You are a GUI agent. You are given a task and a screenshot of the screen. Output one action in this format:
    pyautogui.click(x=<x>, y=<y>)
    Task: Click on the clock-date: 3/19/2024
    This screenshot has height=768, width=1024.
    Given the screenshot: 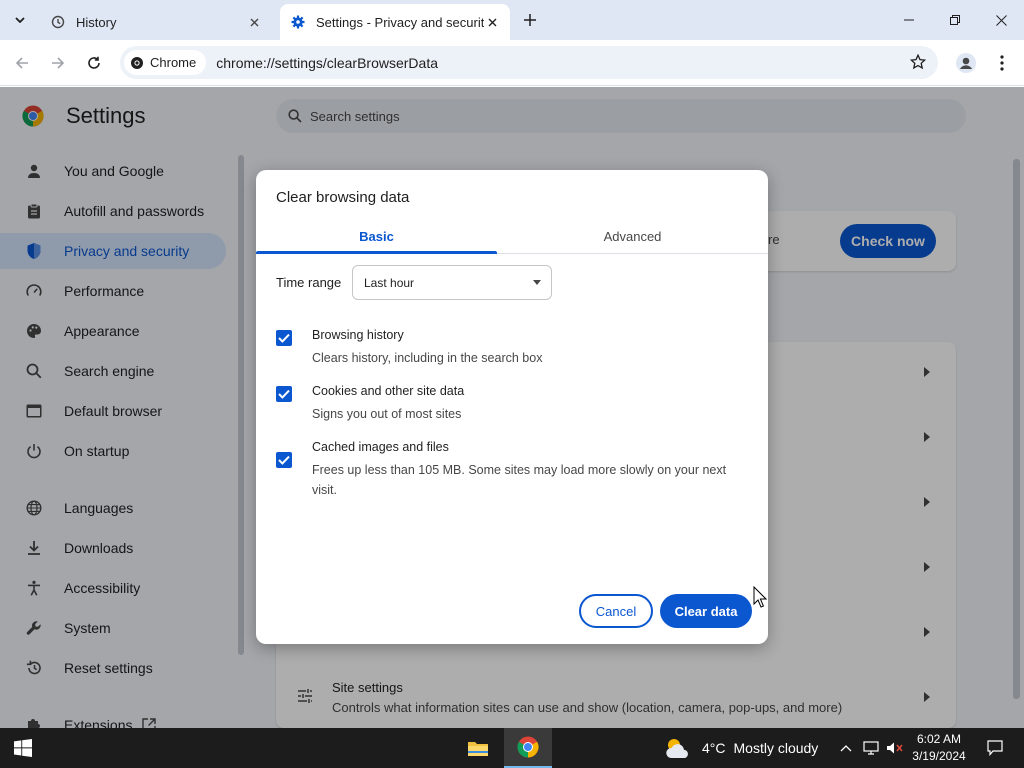 What is the action you would take?
    pyautogui.click(x=939, y=756)
    